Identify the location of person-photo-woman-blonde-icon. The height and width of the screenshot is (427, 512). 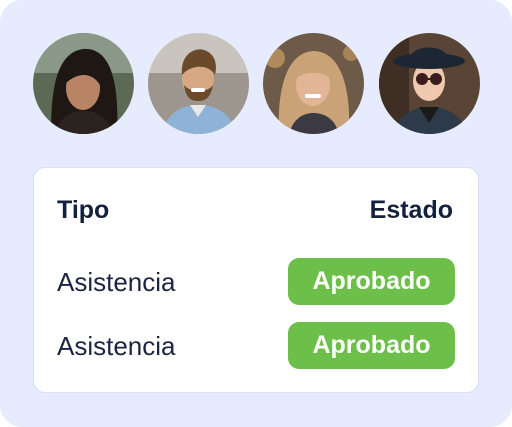
(313, 83).